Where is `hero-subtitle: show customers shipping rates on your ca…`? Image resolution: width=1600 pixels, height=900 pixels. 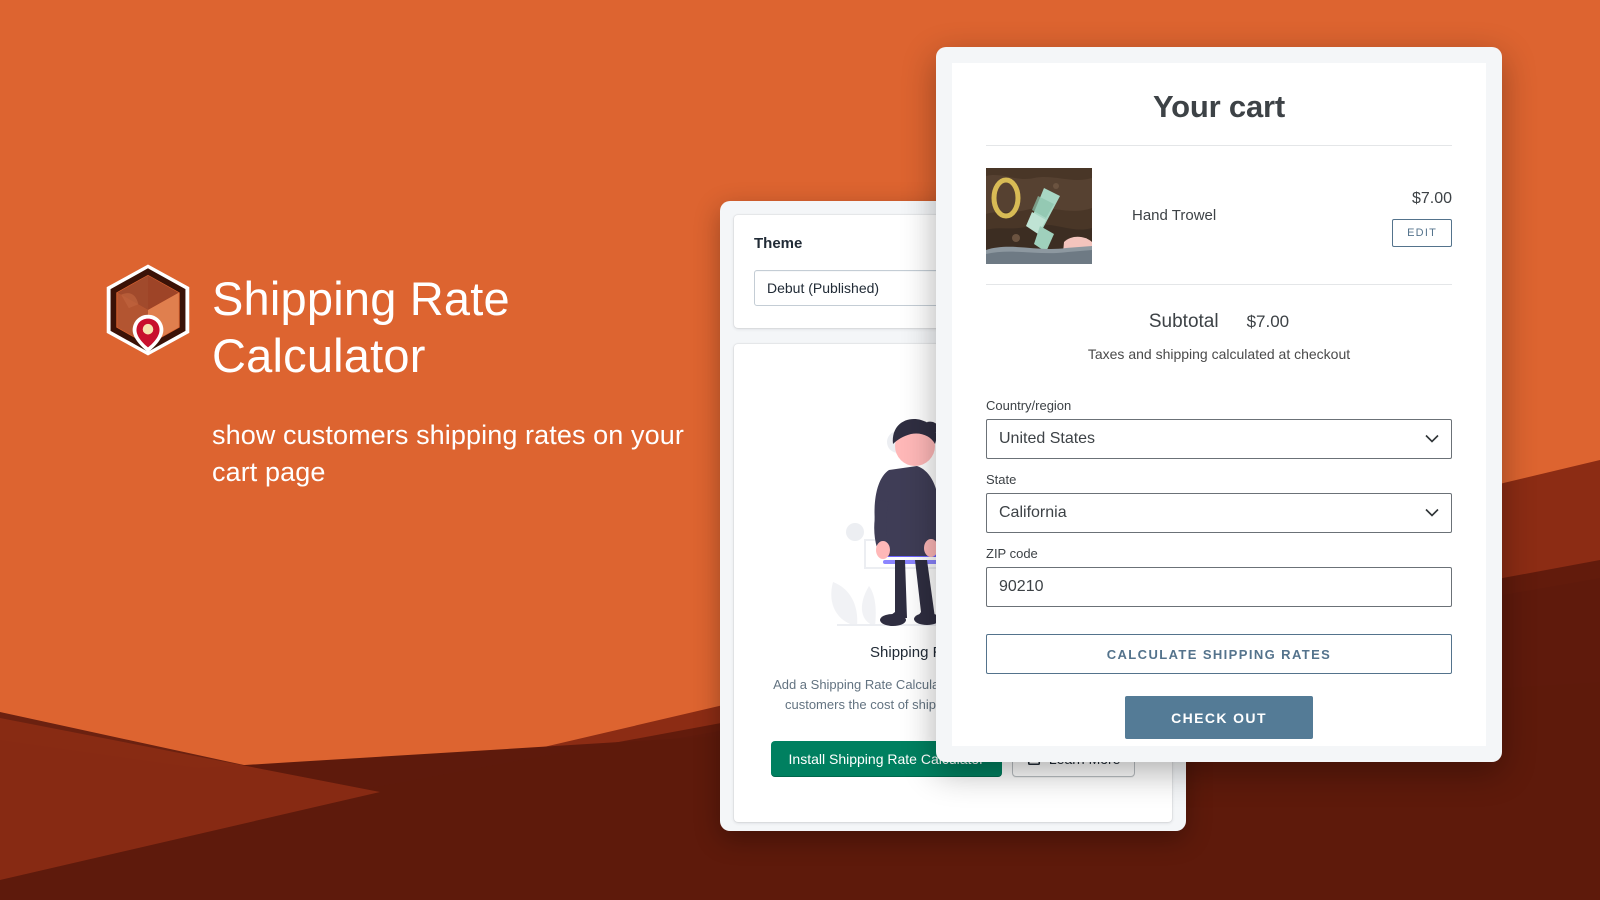
hero-subtitle: show customers shipping rates on your ca… is located at coordinates (448, 453).